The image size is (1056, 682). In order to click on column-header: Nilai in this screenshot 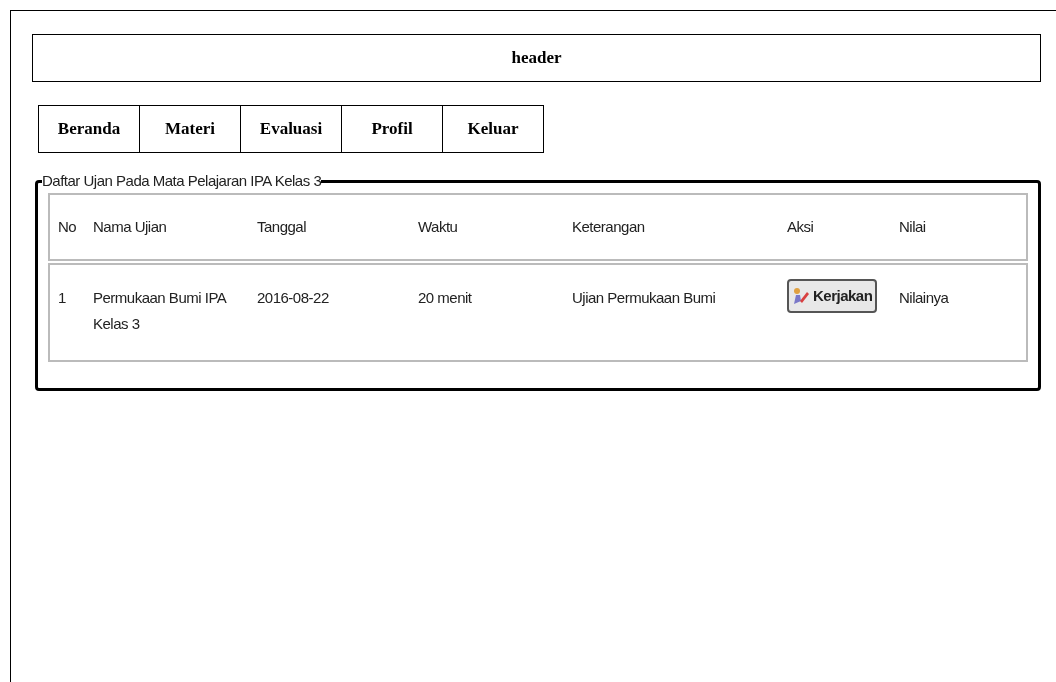, I will do `click(912, 226)`.